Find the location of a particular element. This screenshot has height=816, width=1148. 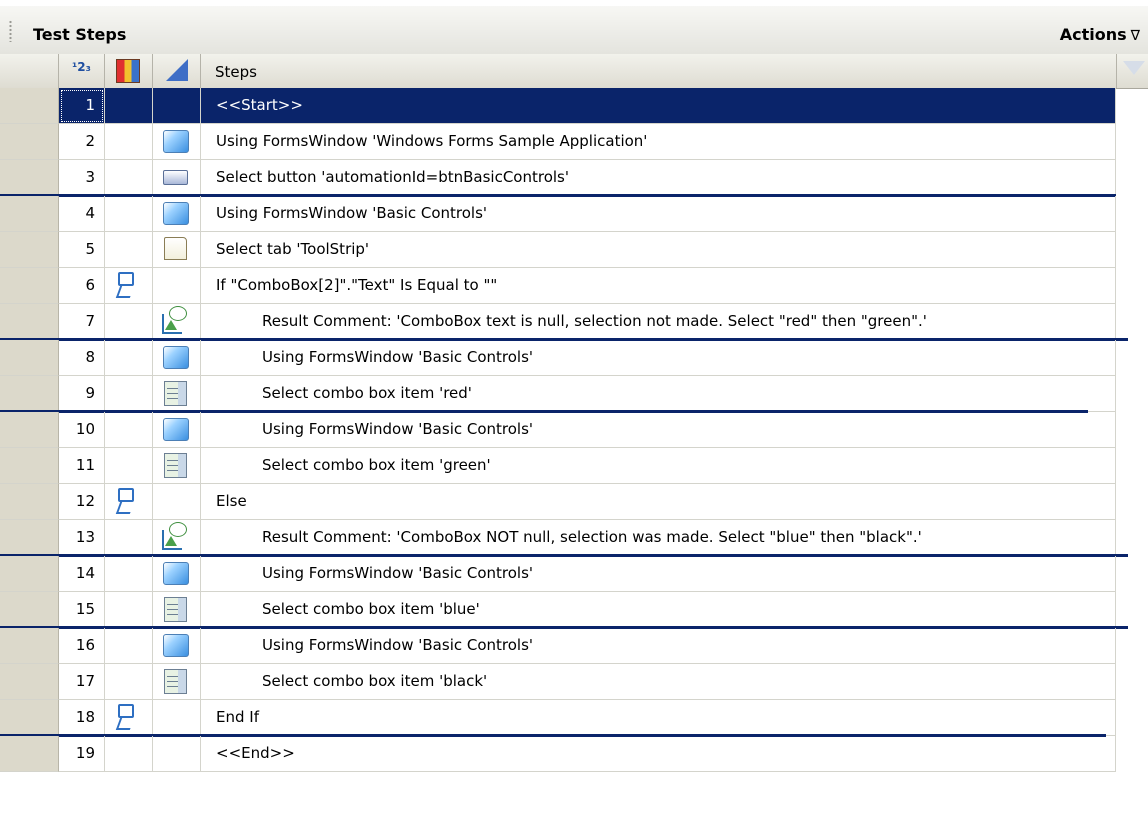

step-number-cell: 9 is located at coordinates (82, 394).